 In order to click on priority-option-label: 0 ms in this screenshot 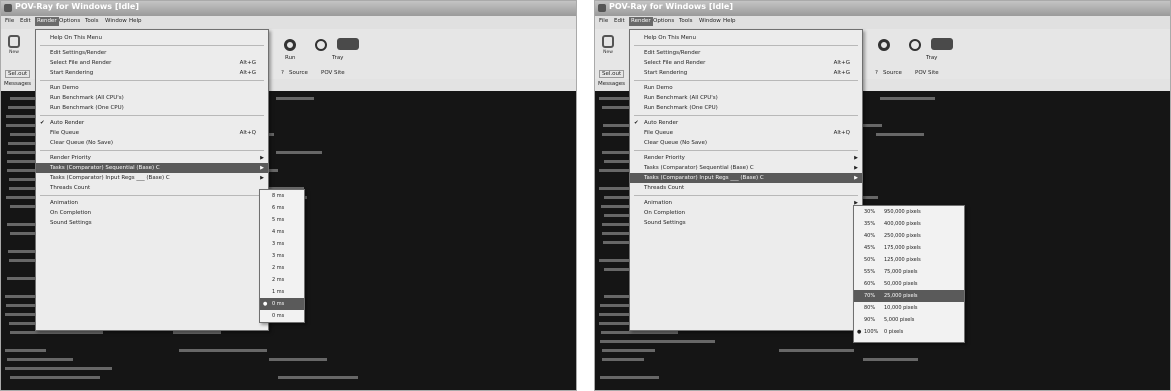, I will do `click(278, 304)`.